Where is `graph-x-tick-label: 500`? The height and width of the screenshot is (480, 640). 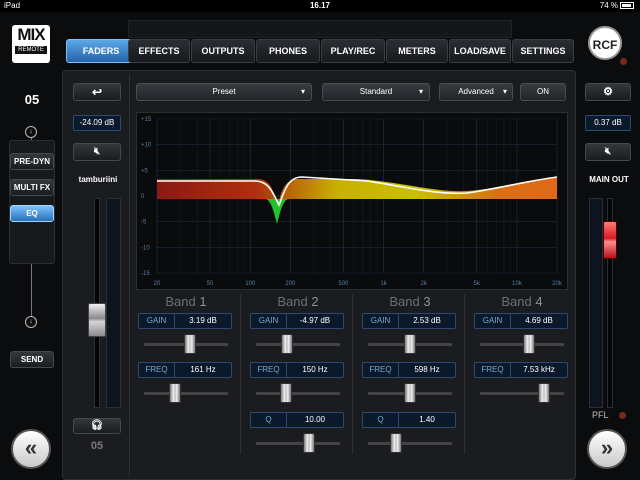
graph-x-tick-label: 500 is located at coordinates (343, 284).